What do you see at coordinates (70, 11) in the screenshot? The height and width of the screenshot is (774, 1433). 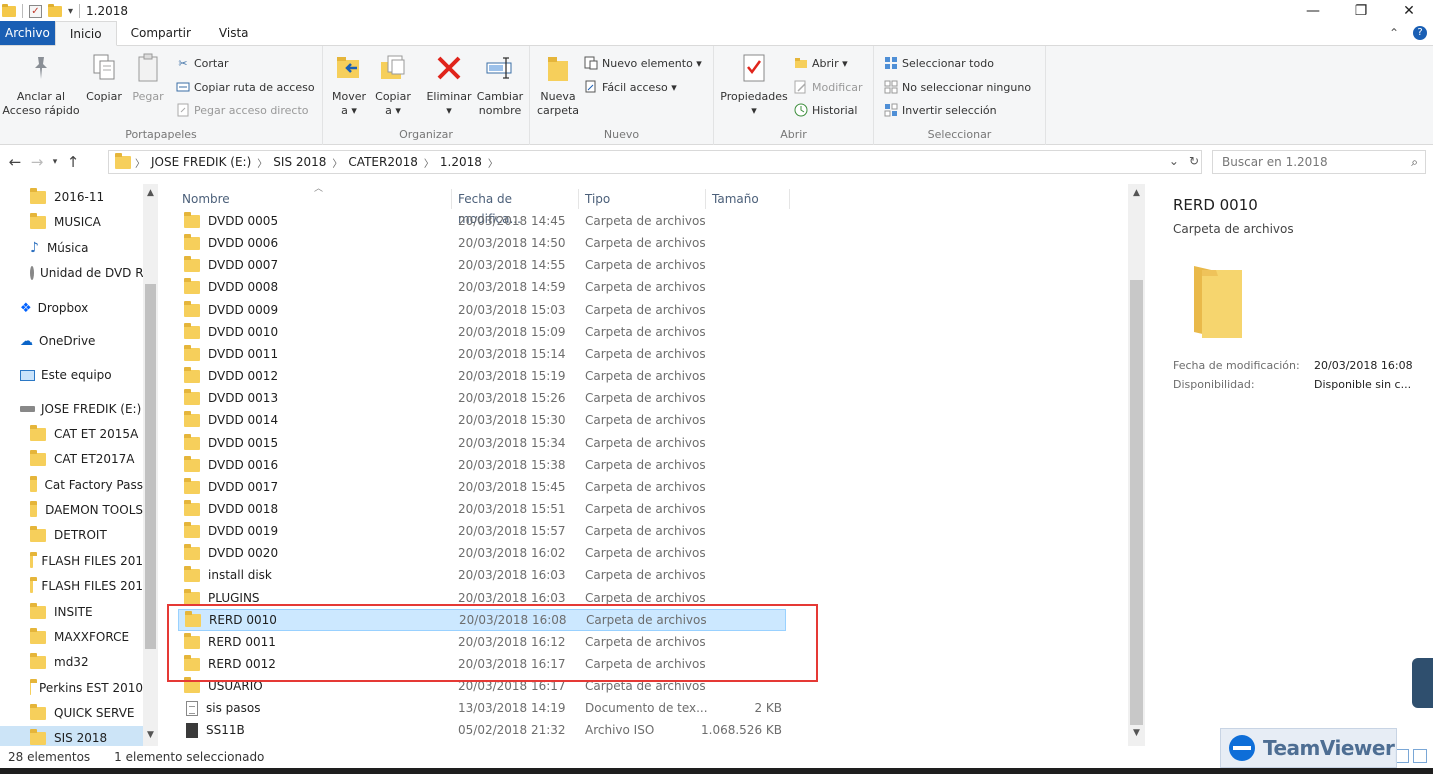 I see `customize-toolbar-chevron-icon: ▾` at bounding box center [70, 11].